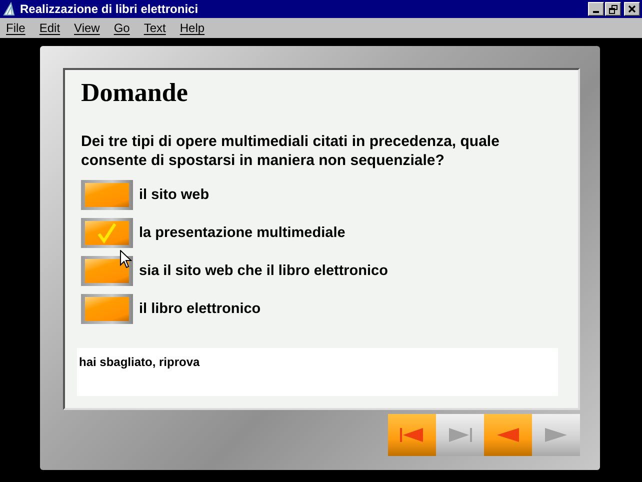 The width and height of the screenshot is (642, 482). Describe the element at coordinates (88, 28) in the screenshot. I see `menu-item: View` at that location.